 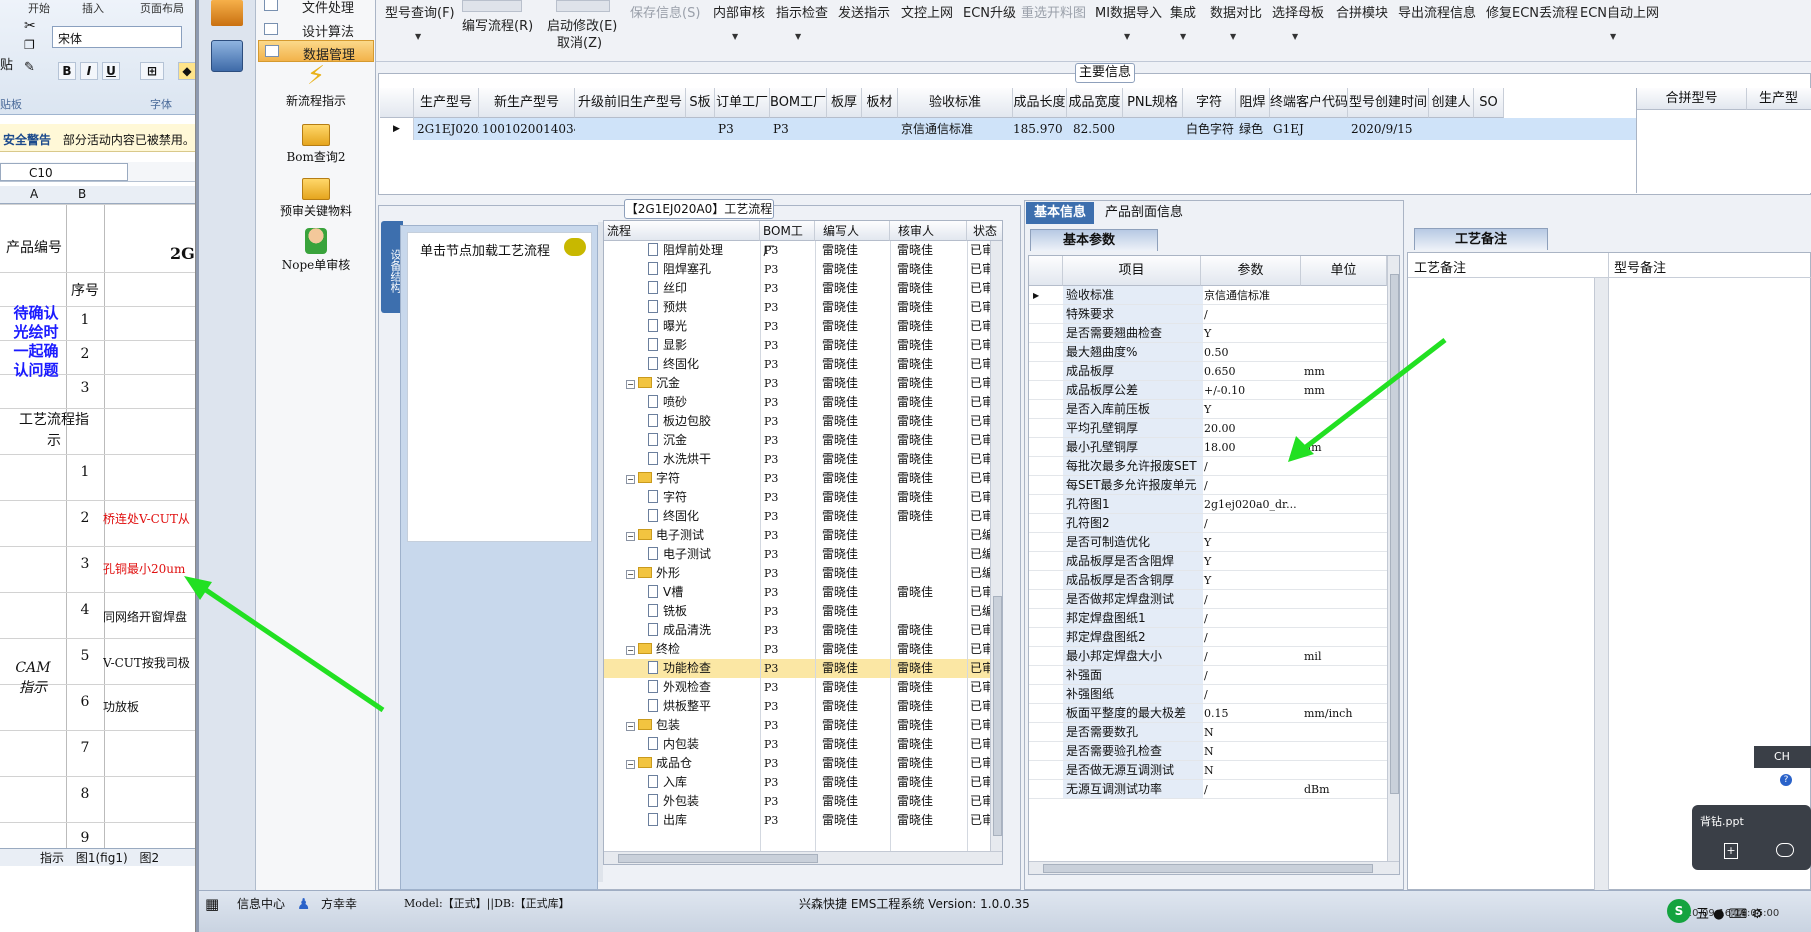 I want to click on tree-row: 曝光 P3 雷晓佳 雷晓佳 已审核, so click(x=803, y=326).